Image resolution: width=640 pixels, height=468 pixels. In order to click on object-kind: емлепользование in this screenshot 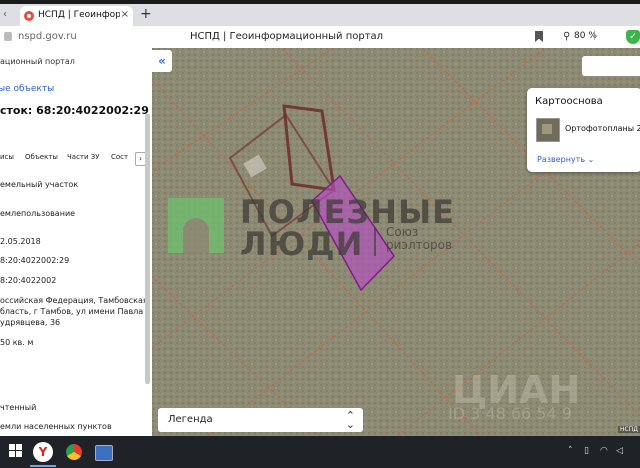, I will do `click(38, 213)`.